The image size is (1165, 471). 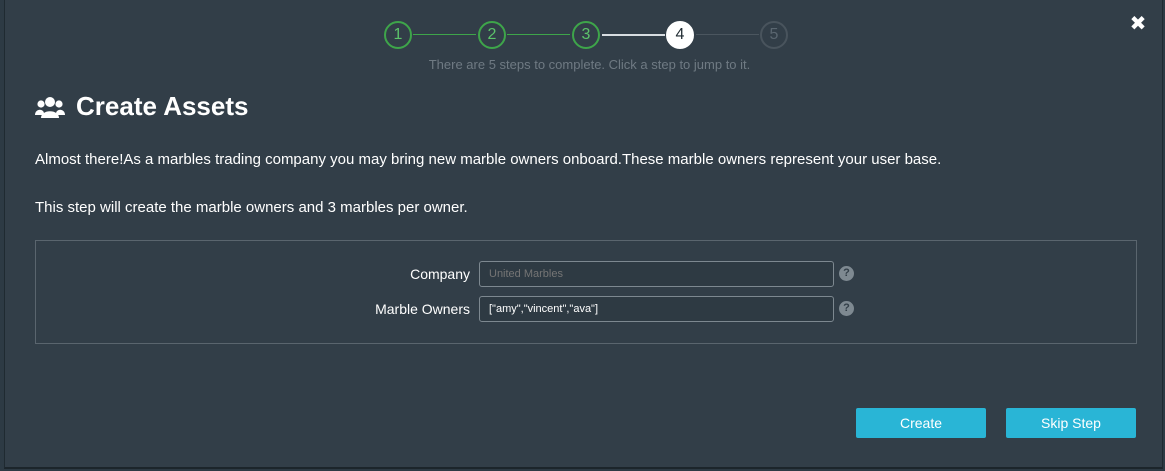 What do you see at coordinates (492, 35) in the screenshot?
I see `step-2: 2` at bounding box center [492, 35].